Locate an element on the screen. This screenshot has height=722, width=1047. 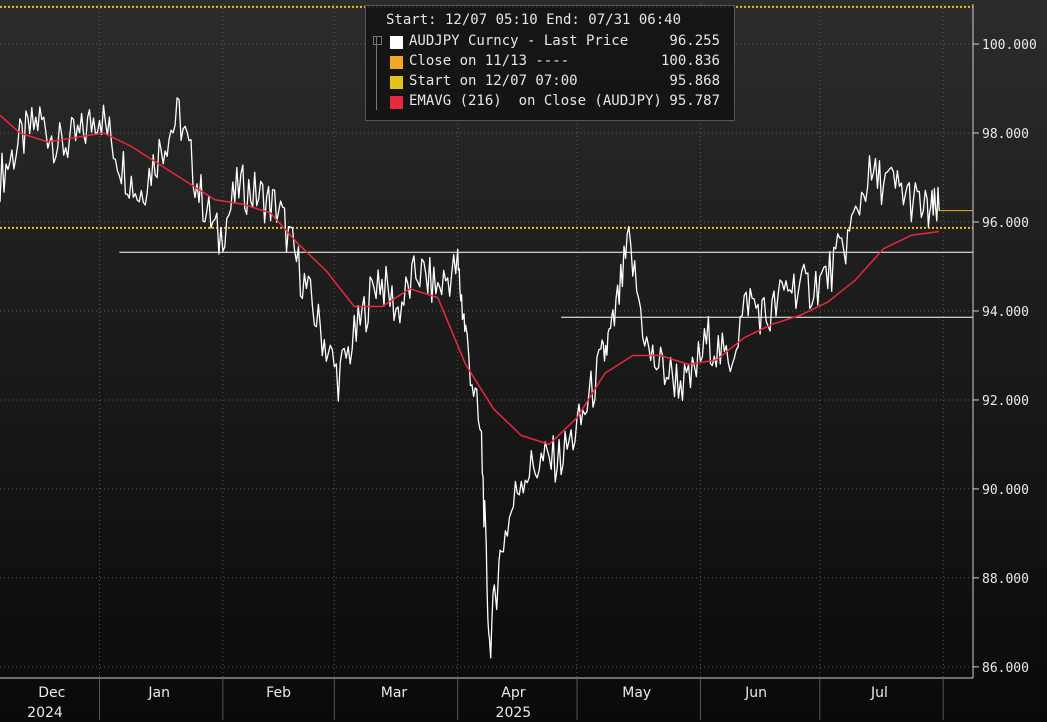
x-year-label: 2024 is located at coordinates (45, 713).